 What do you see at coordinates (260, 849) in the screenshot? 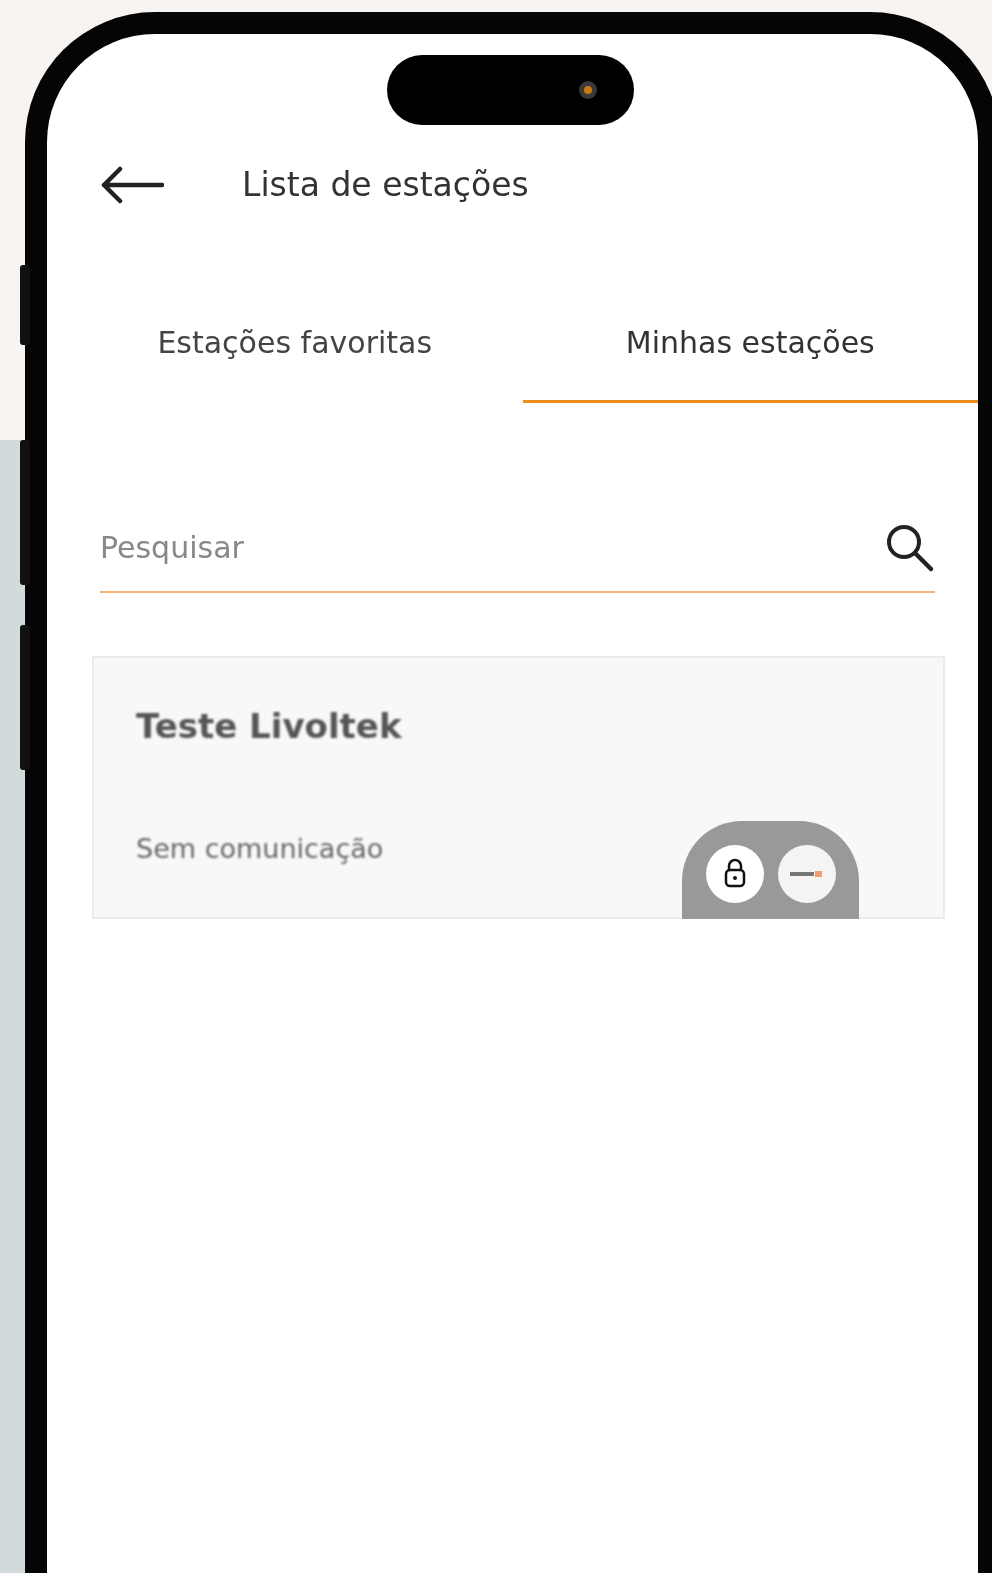
I see `station-status: Sem comunicação` at bounding box center [260, 849].